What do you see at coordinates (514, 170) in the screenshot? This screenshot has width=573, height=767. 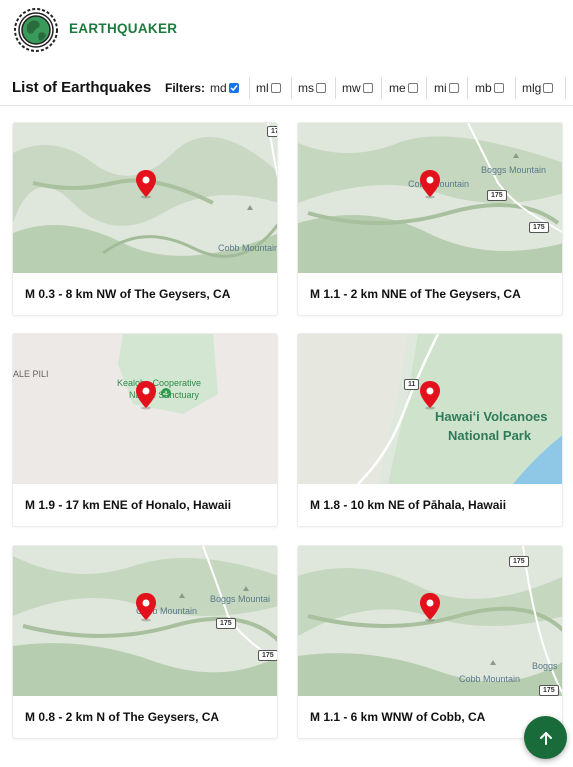 I see `map-label: Boggs Mountain` at bounding box center [514, 170].